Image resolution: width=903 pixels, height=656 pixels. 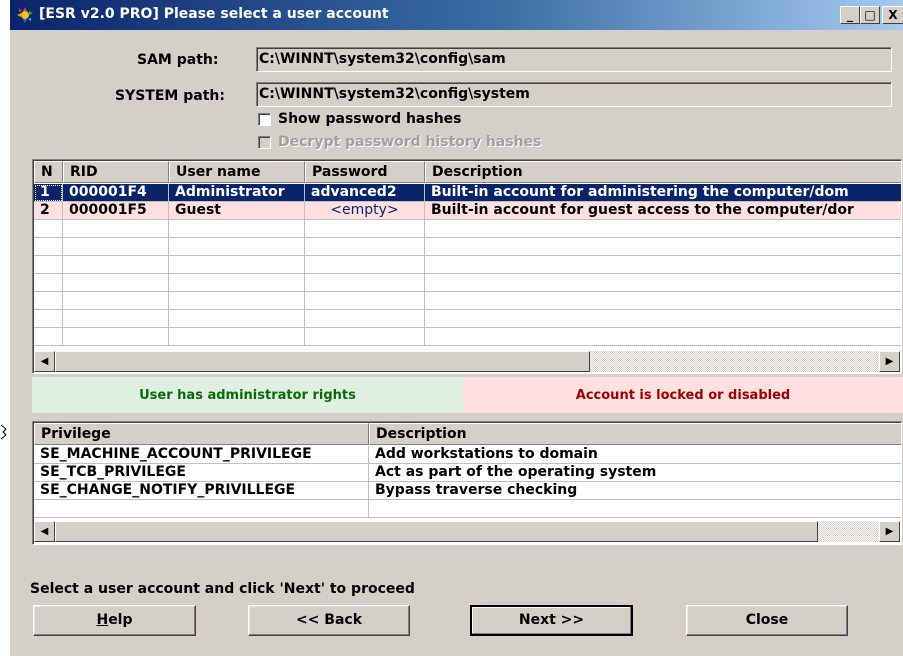 I want to click on accounts-header: N RID User name Password Description, so click(x=467, y=172).